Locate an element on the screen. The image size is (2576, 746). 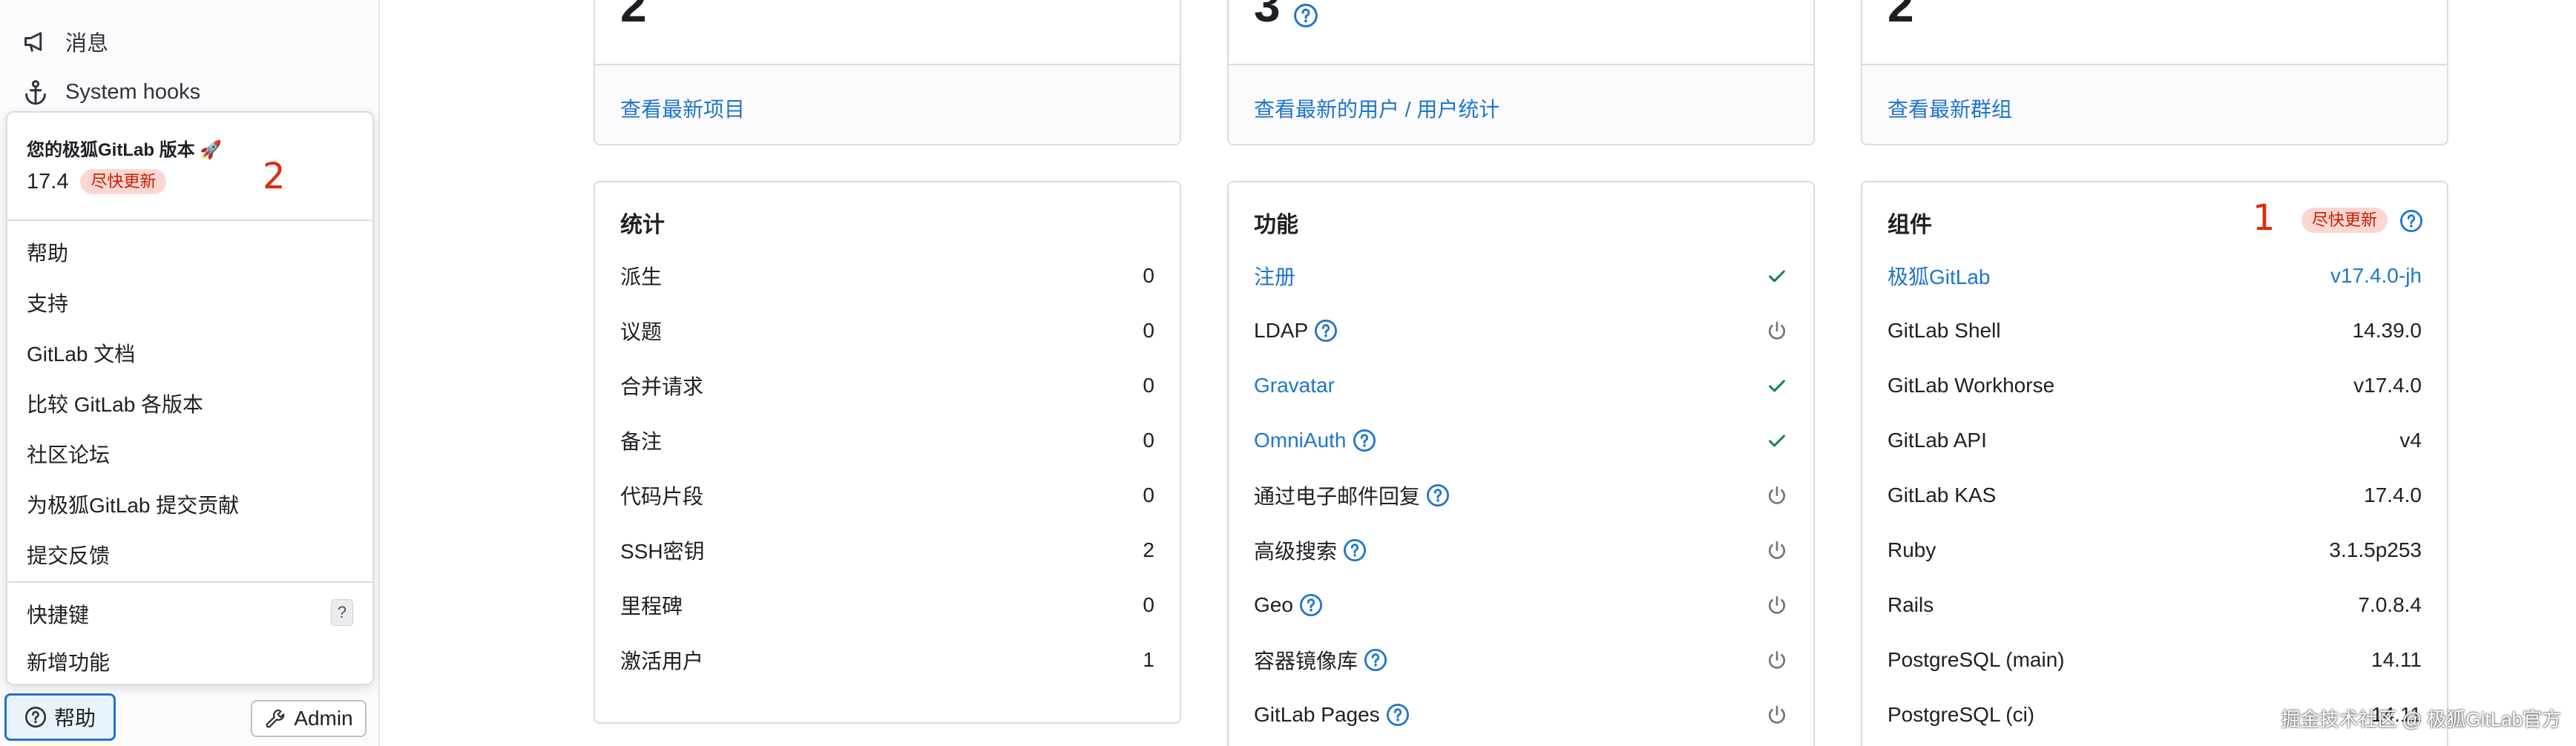
feature-row: Gravatar is located at coordinates (1521, 385).